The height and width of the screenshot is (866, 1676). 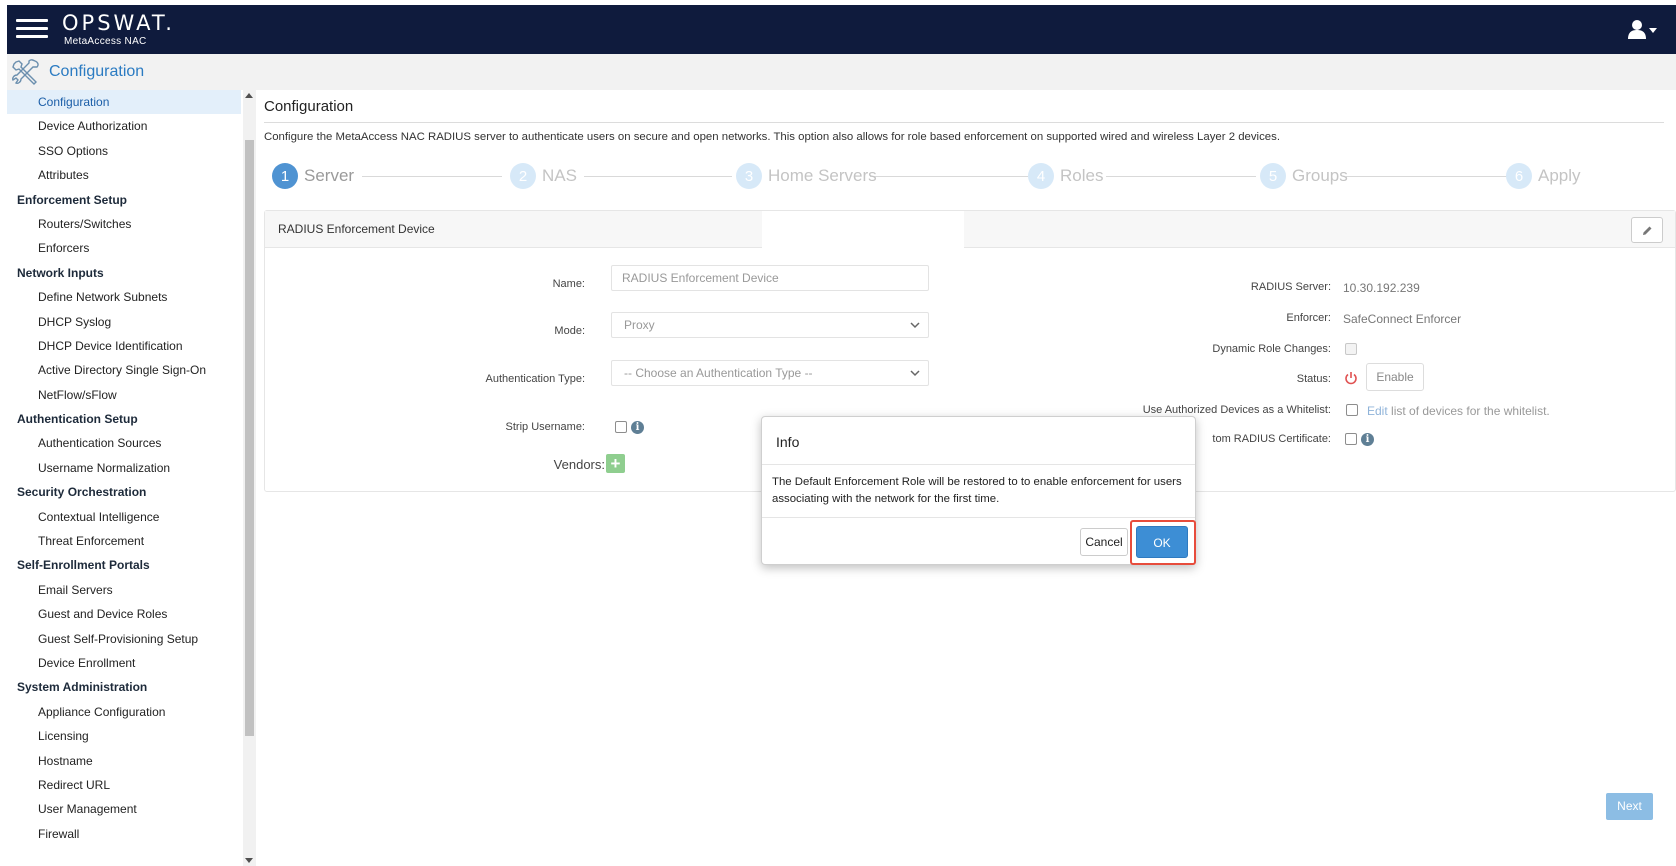 What do you see at coordinates (32, 29) in the screenshot?
I see `hamburger-menu-icon` at bounding box center [32, 29].